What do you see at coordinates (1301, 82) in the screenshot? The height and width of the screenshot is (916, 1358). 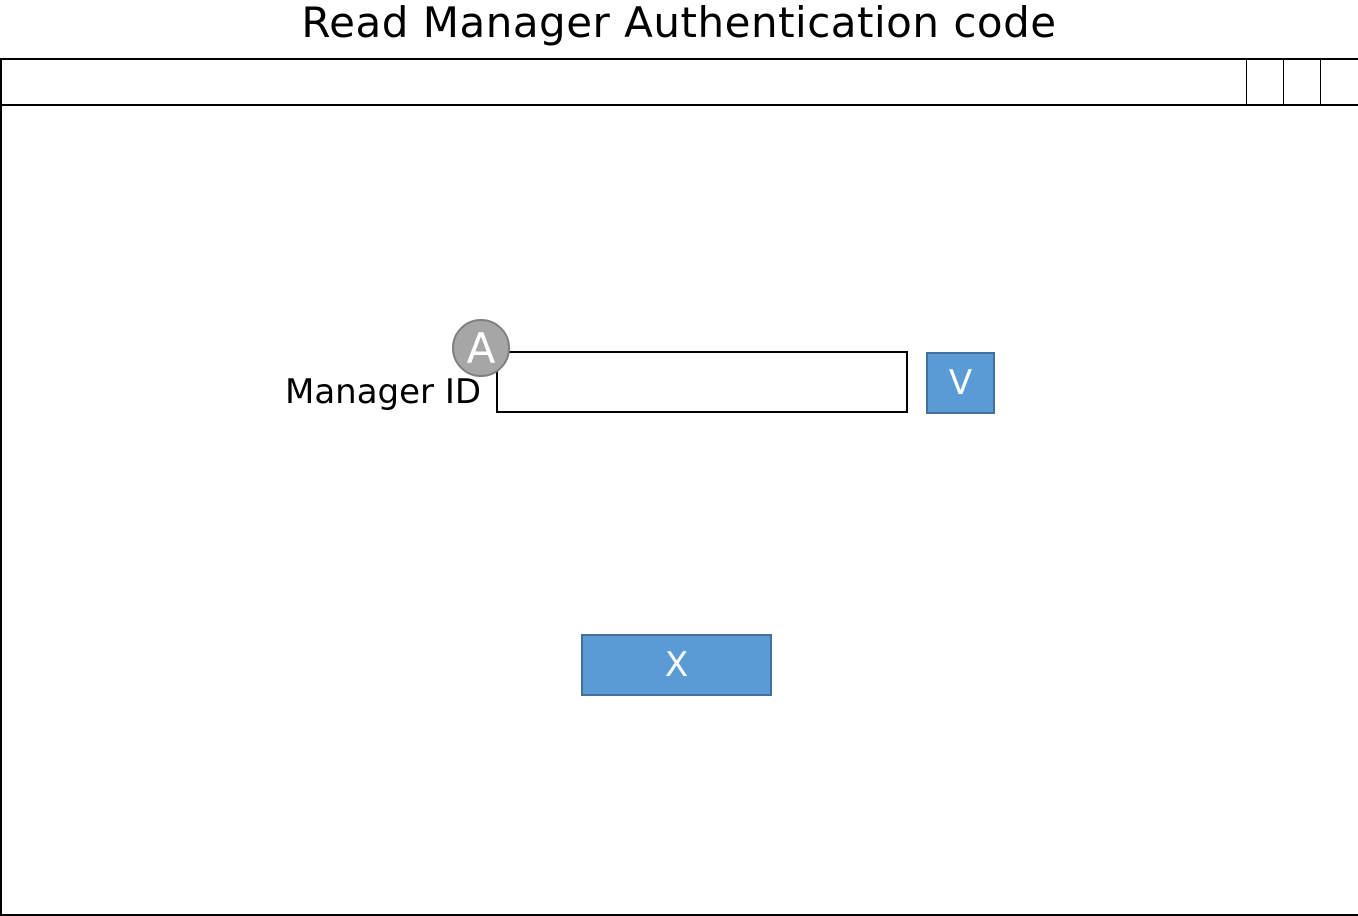 I see `maximize-button` at bounding box center [1301, 82].